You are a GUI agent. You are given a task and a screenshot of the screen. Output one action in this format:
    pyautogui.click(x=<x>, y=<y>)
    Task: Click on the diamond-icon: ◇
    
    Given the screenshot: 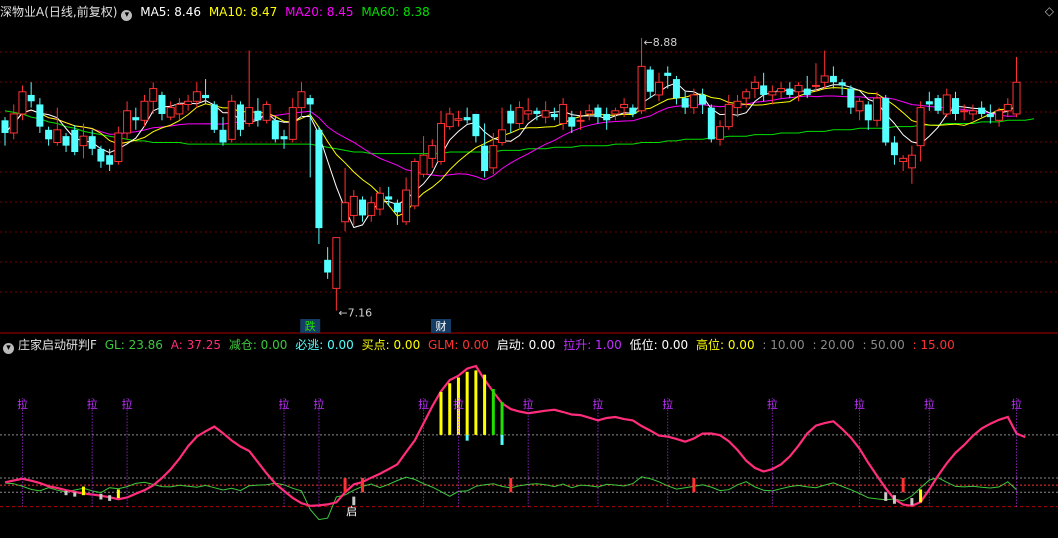 What is the action you would take?
    pyautogui.click(x=1049, y=11)
    